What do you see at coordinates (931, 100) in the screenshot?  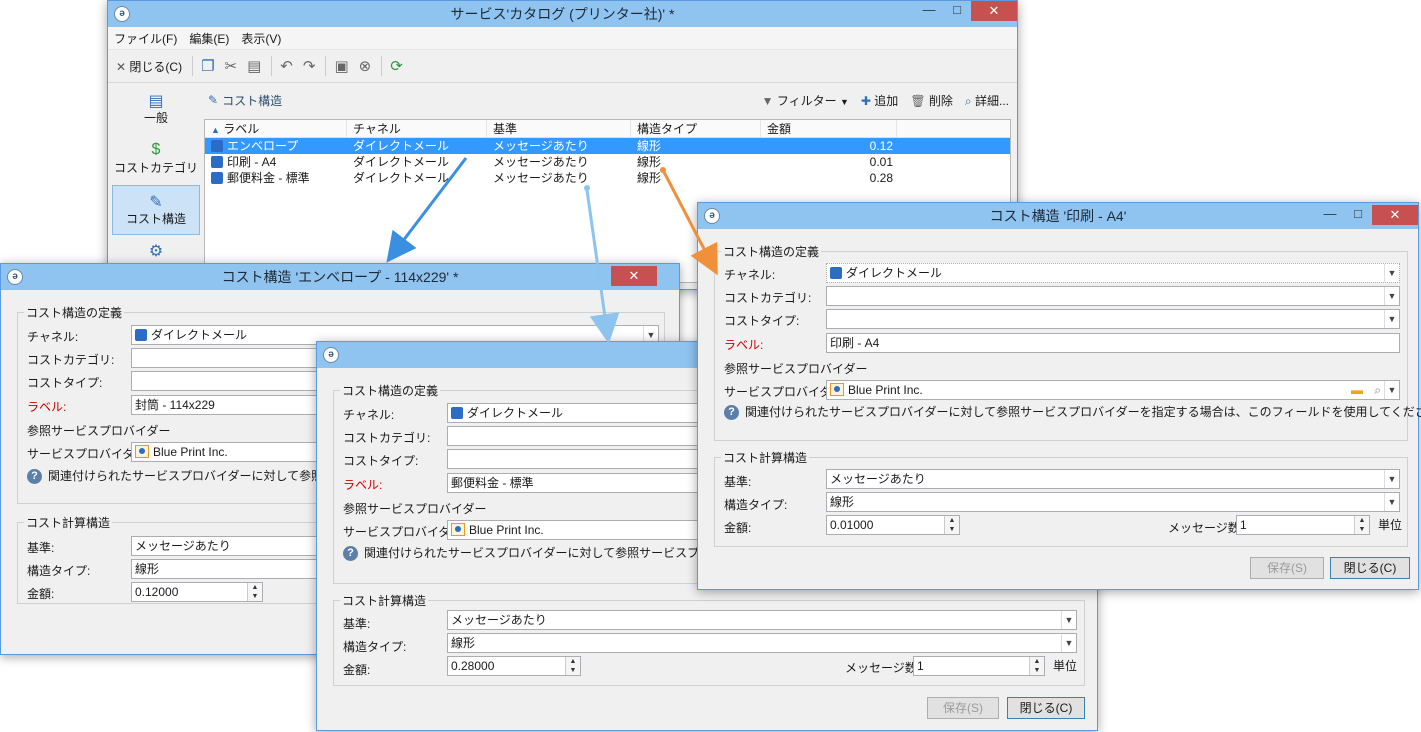 I see `delete-button: 🗑 削除` at bounding box center [931, 100].